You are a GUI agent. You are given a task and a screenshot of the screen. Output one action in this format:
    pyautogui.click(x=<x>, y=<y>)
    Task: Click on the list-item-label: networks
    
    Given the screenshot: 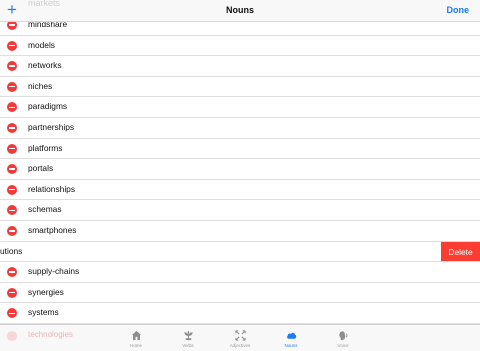 What is the action you would take?
    pyautogui.click(x=45, y=65)
    